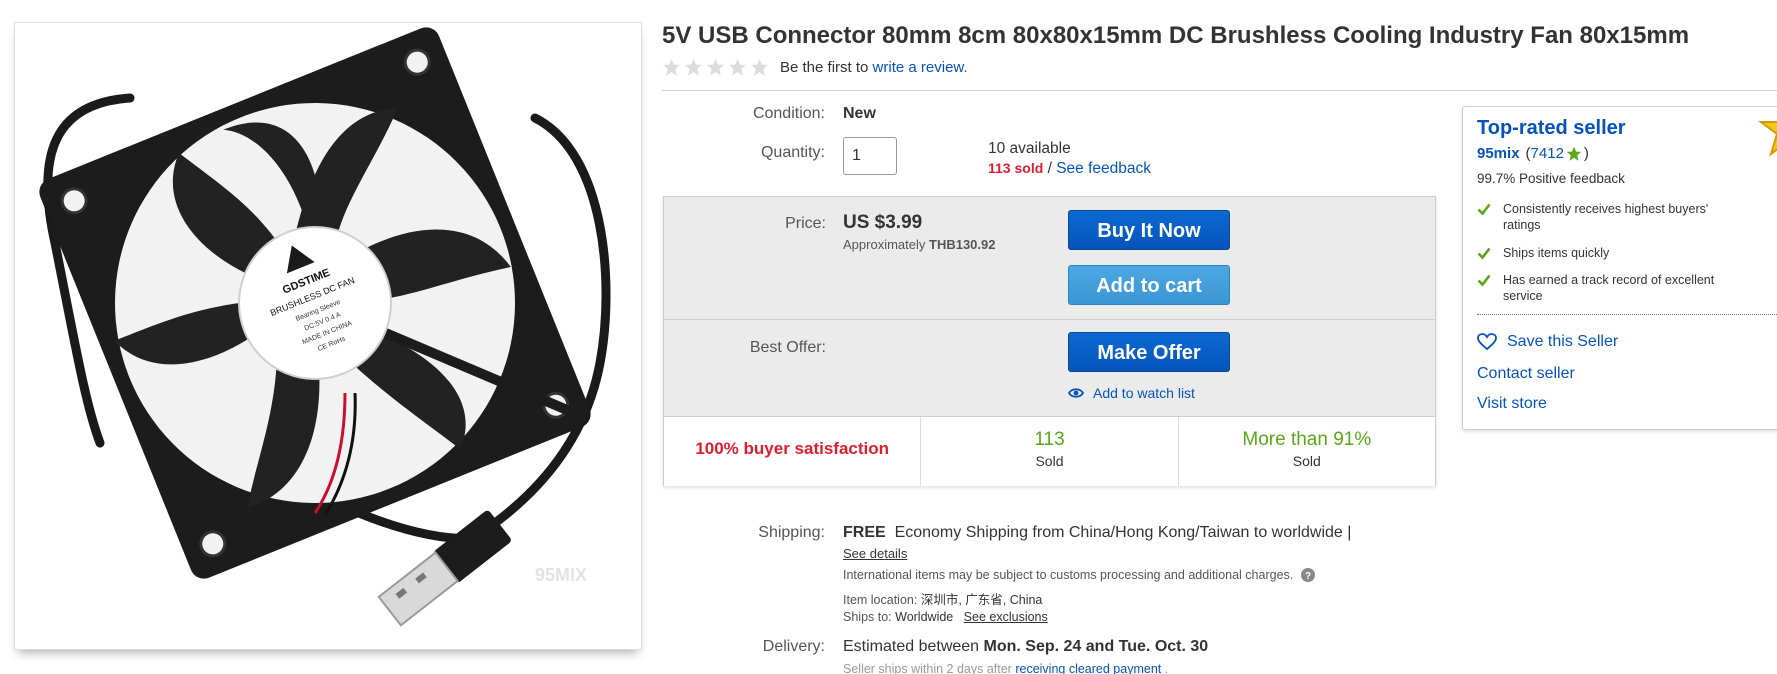 This screenshot has height=674, width=1777. I want to click on sold-percent-value: More than 91%, so click(1307, 439).